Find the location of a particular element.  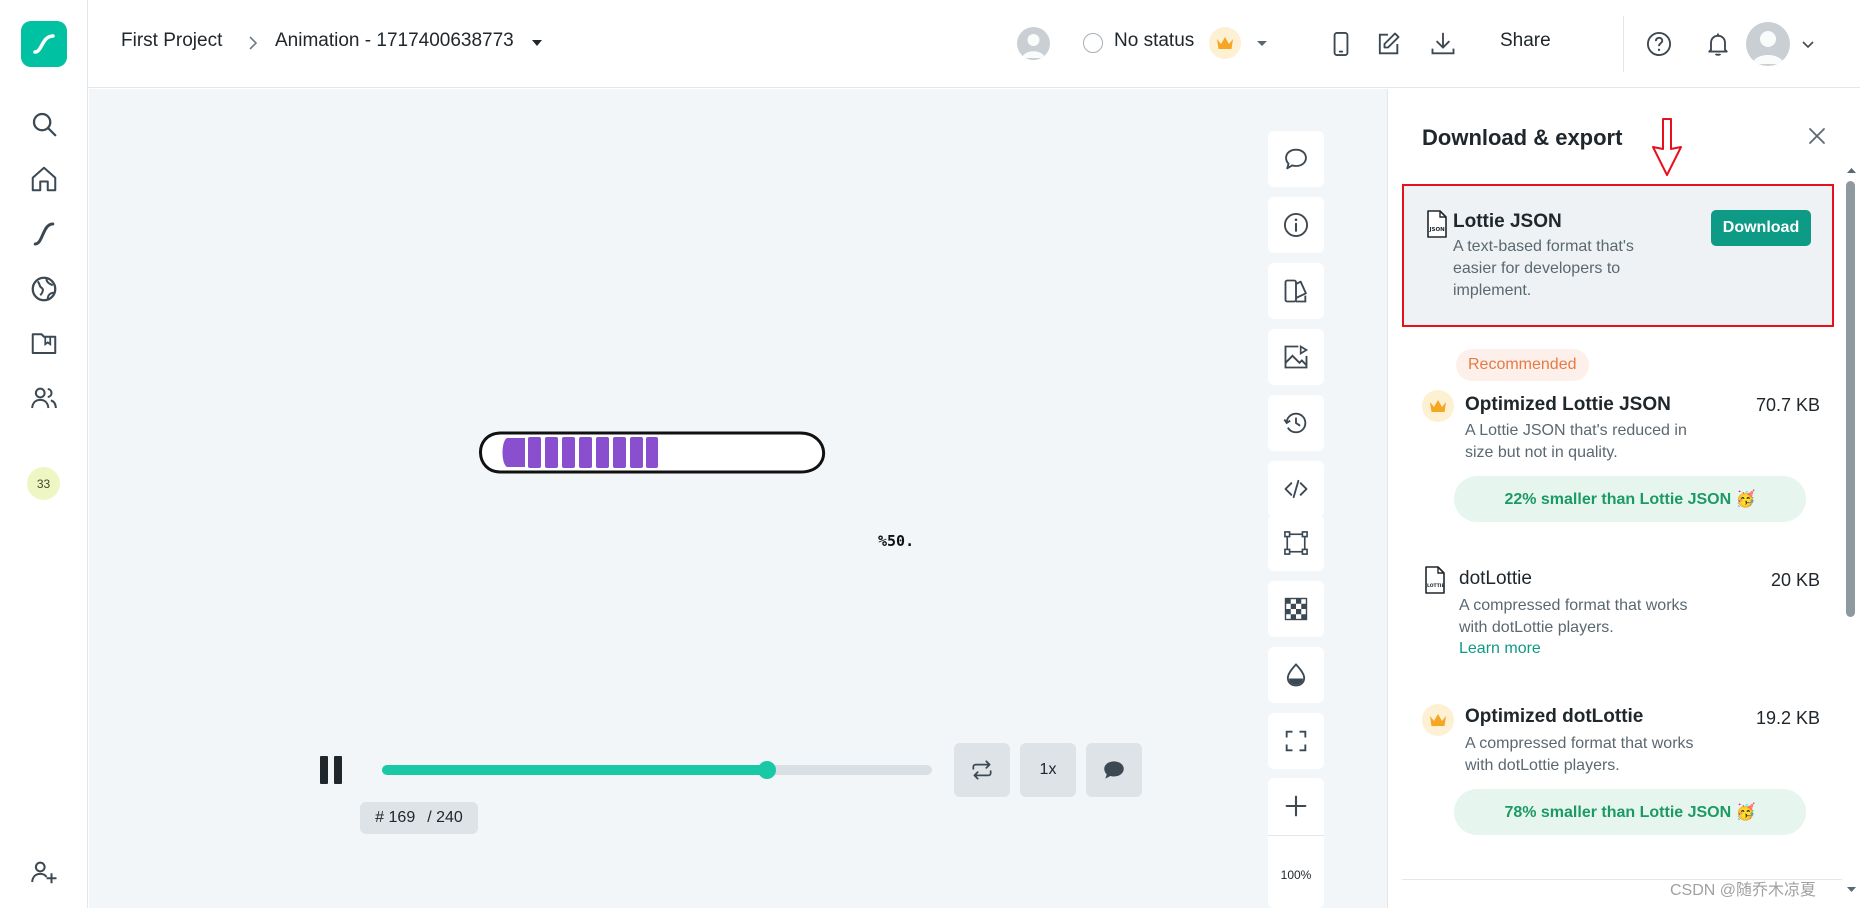

mobile-preview-button is located at coordinates (1341, 44).